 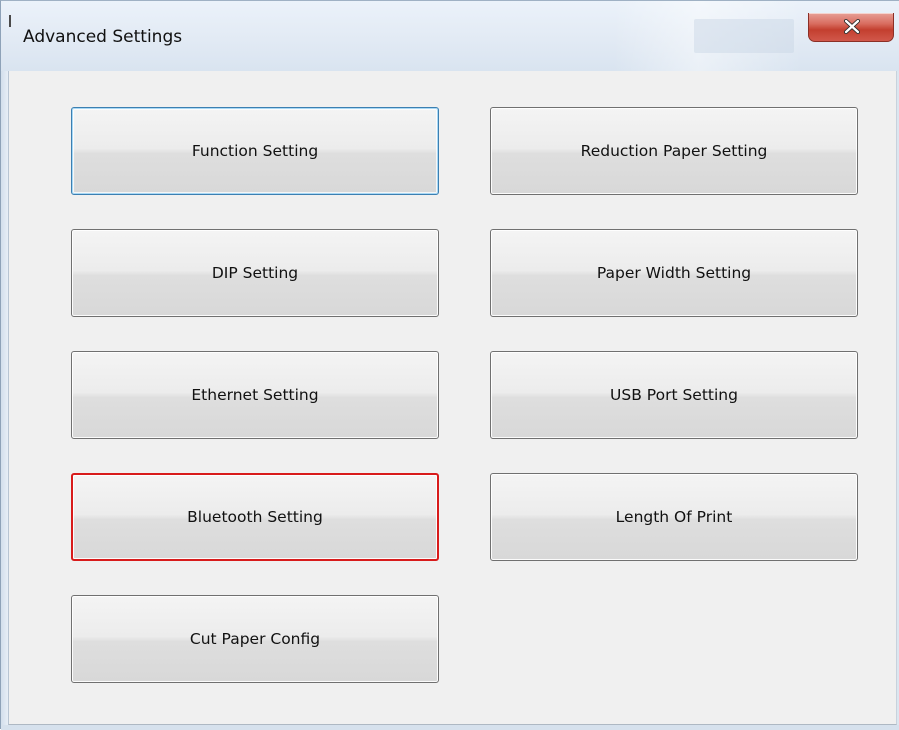 What do you see at coordinates (674, 273) in the screenshot?
I see `paper-width-setting-button: Paper Width Setting` at bounding box center [674, 273].